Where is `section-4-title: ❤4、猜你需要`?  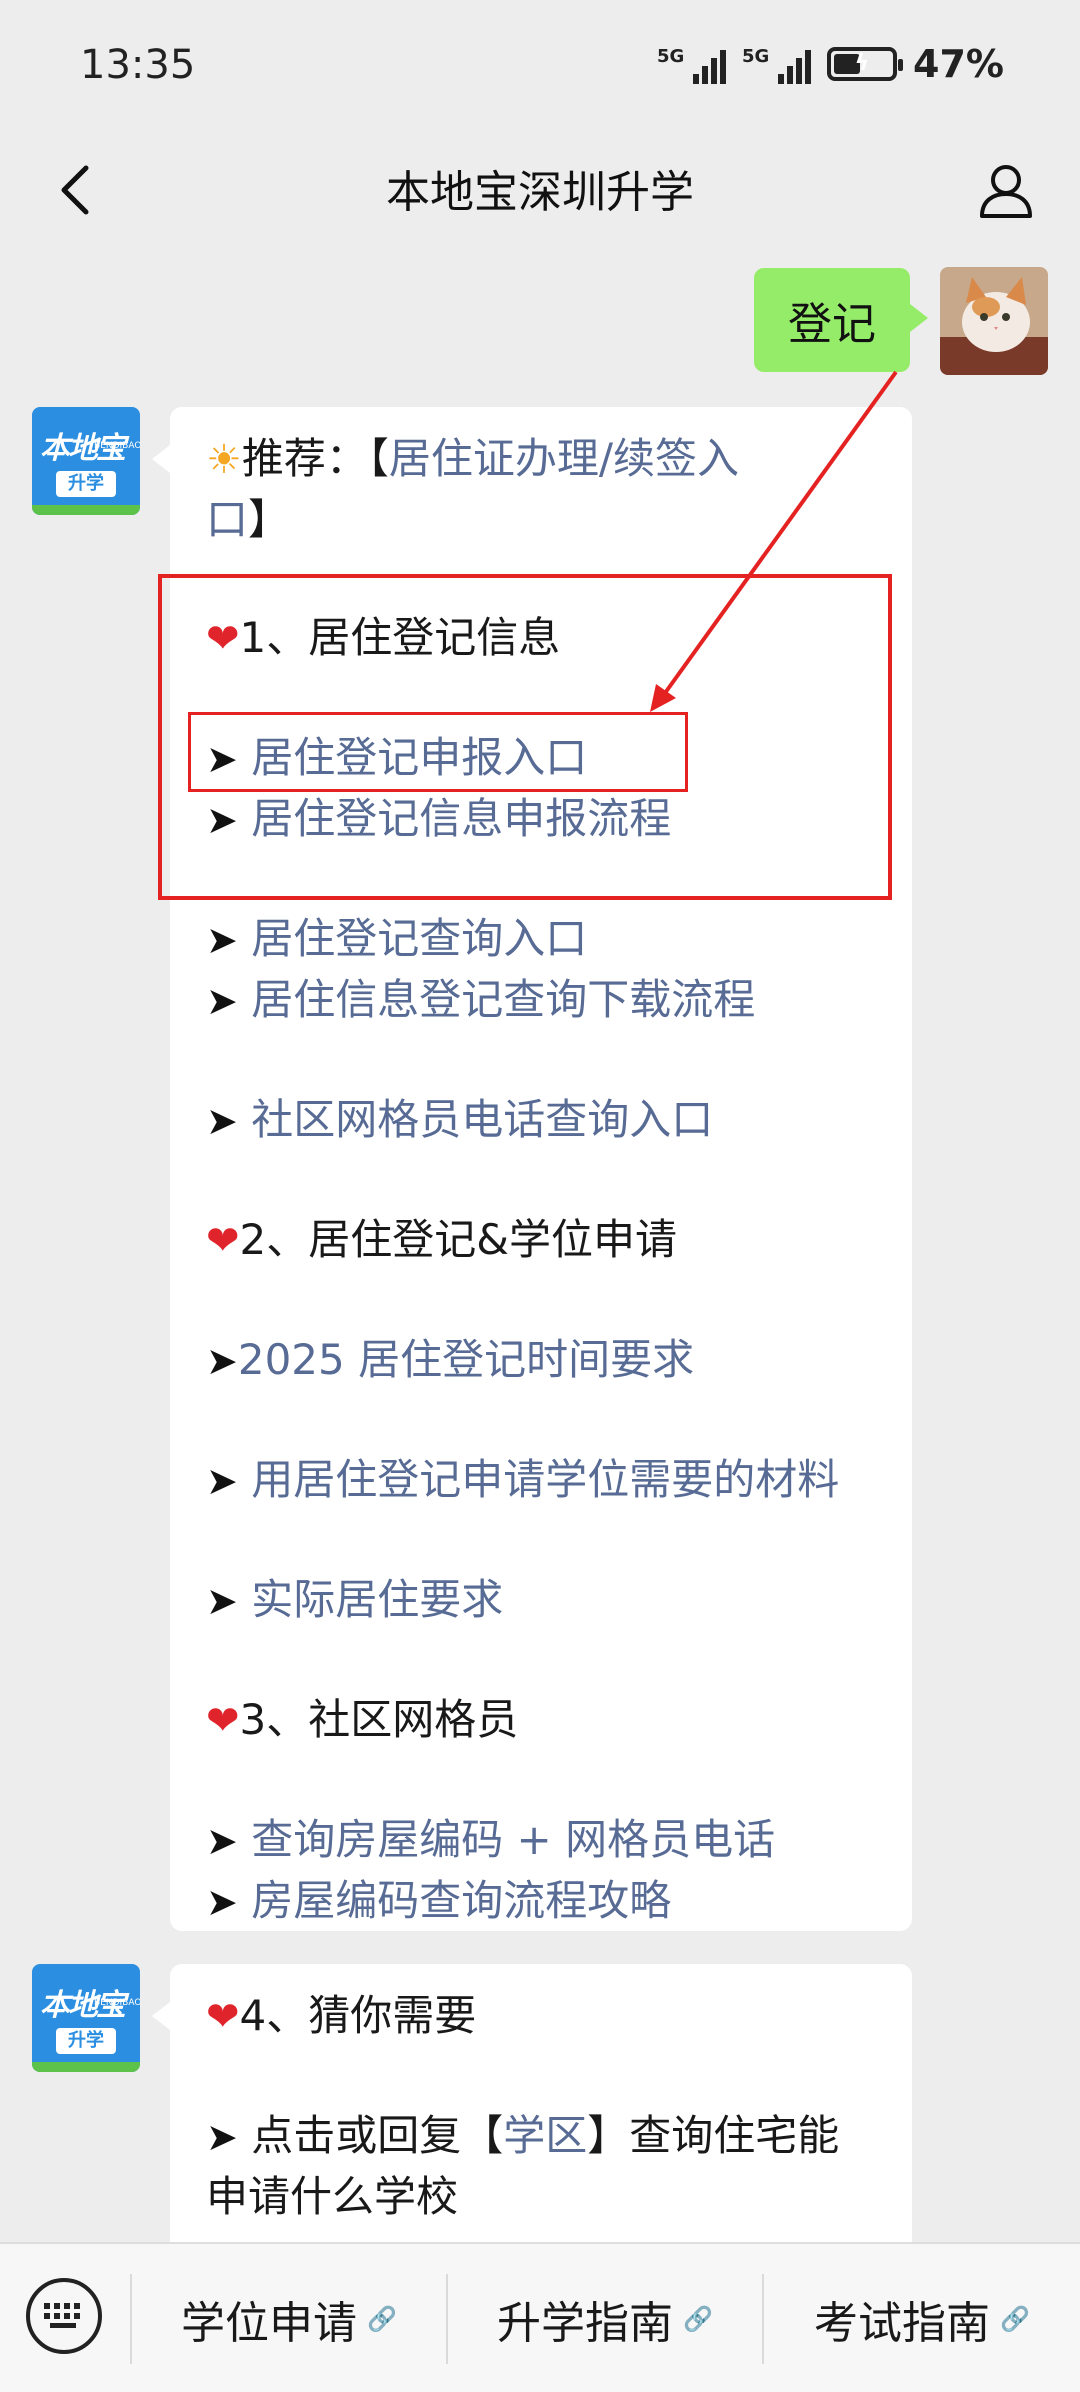 section-4-title: ❤4、猜你需要 is located at coordinates (341, 2015).